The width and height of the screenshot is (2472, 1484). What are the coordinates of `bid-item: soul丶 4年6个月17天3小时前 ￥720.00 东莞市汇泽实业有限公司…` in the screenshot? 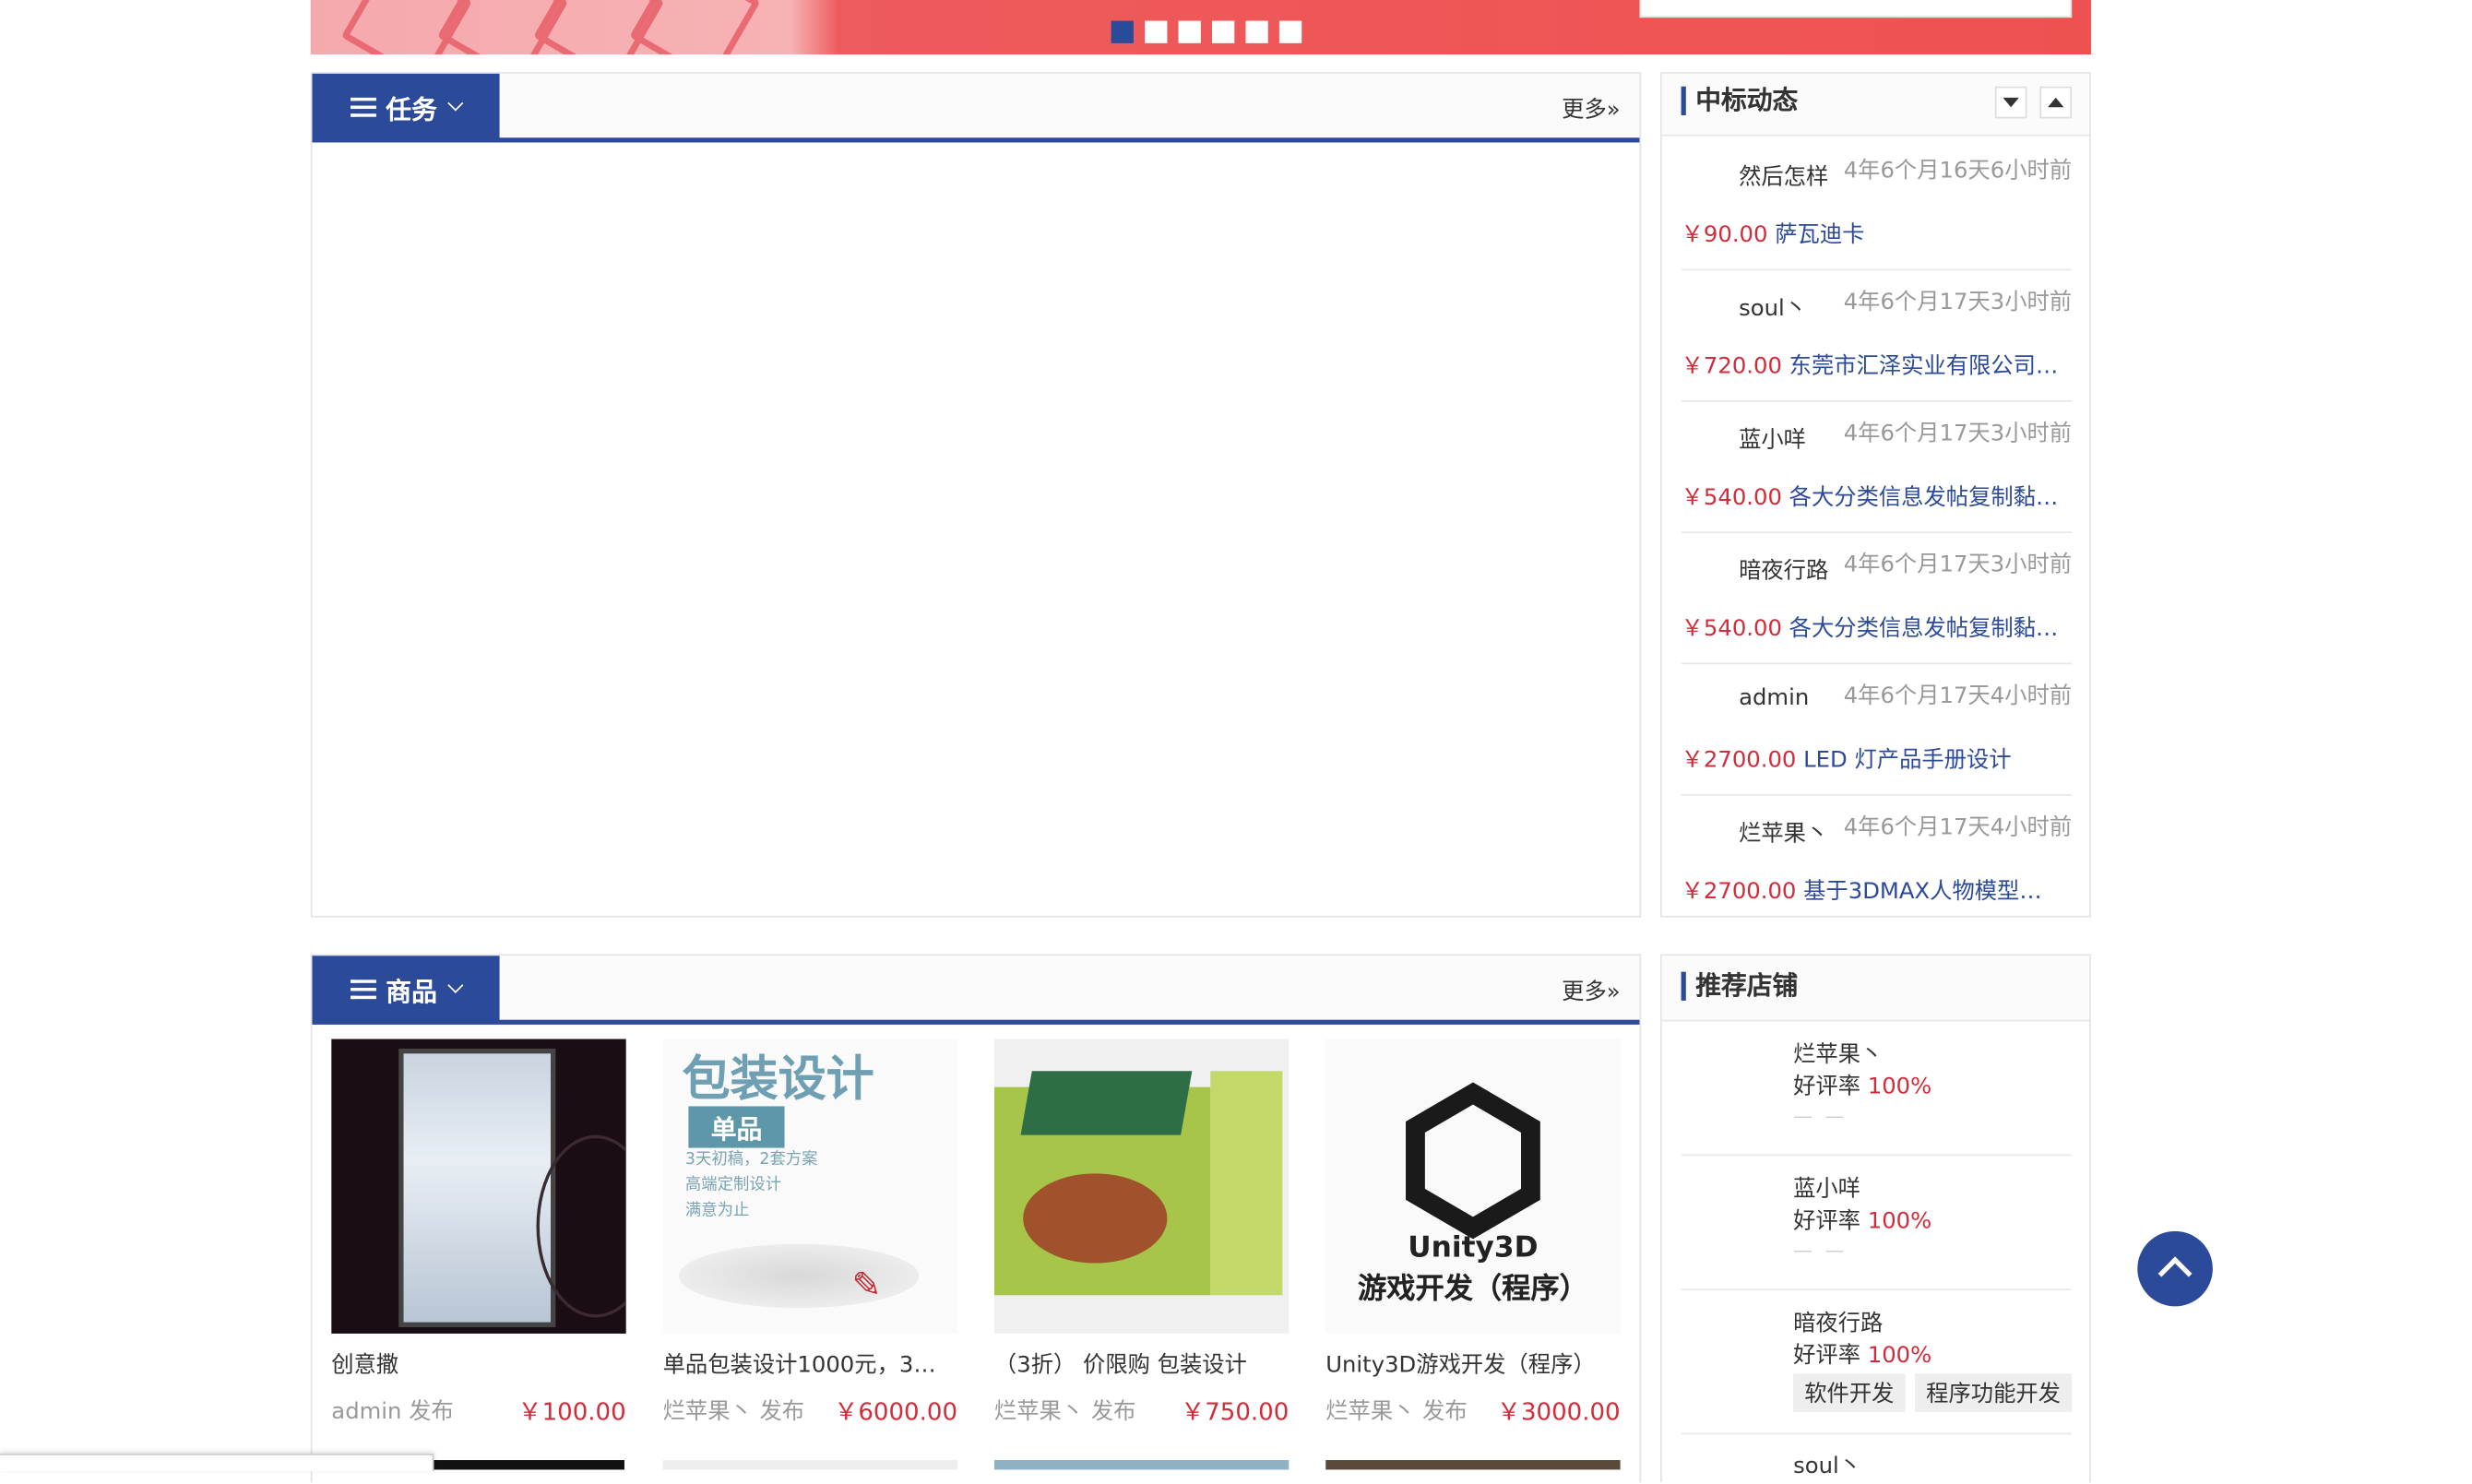 It's located at (1877, 335).